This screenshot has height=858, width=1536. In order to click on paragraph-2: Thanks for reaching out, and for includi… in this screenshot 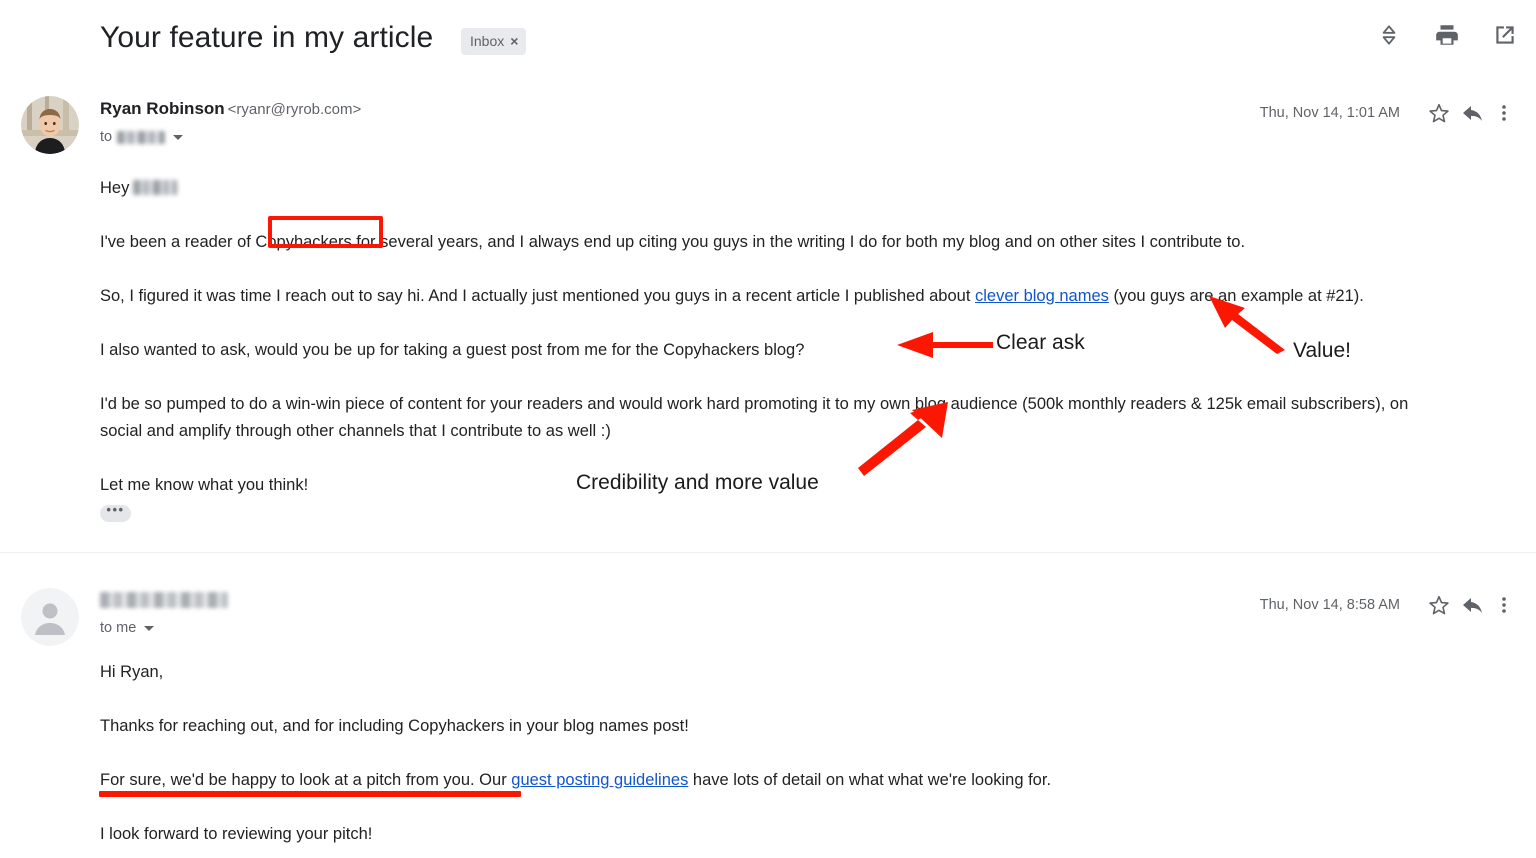, I will do `click(394, 726)`.